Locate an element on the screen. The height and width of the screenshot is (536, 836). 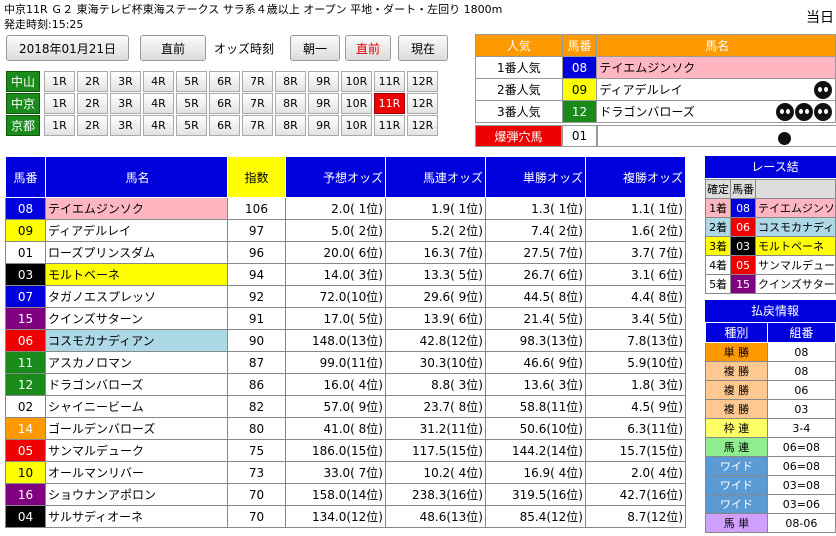
result-horse-no: 06 is located at coordinates (743, 227).